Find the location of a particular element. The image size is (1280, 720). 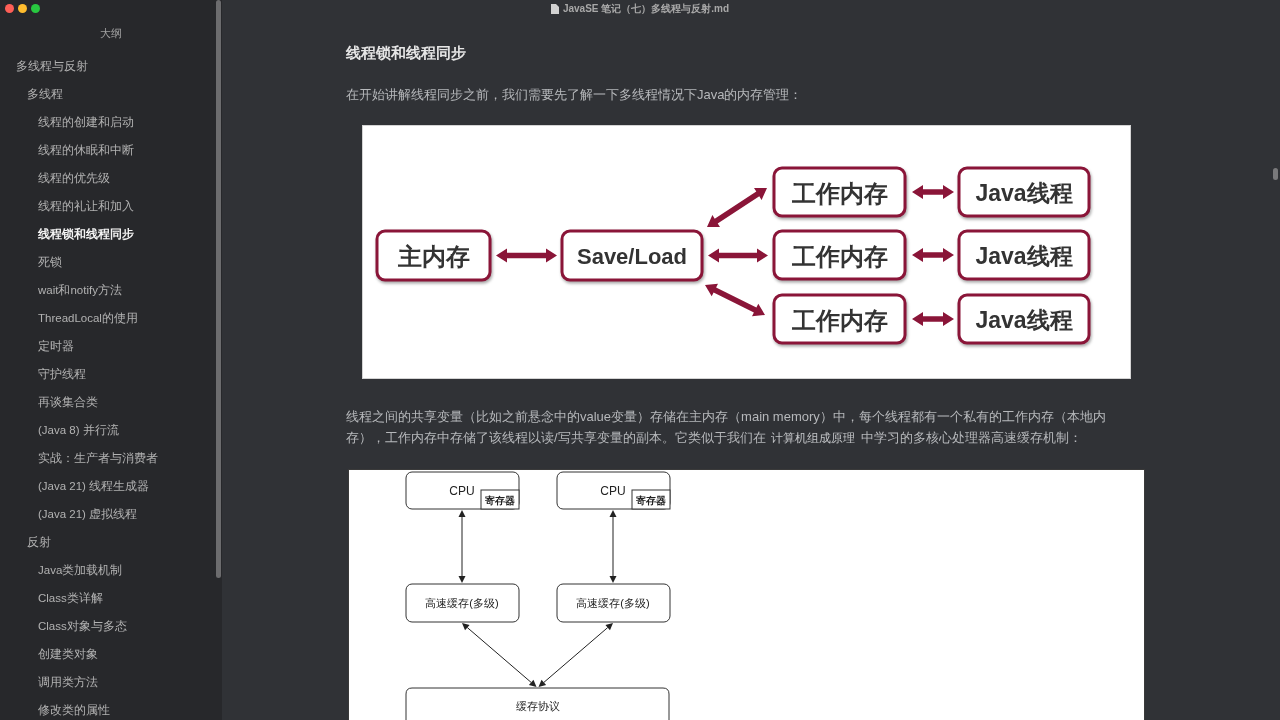

outline-item: 反射 is located at coordinates (39, 542).